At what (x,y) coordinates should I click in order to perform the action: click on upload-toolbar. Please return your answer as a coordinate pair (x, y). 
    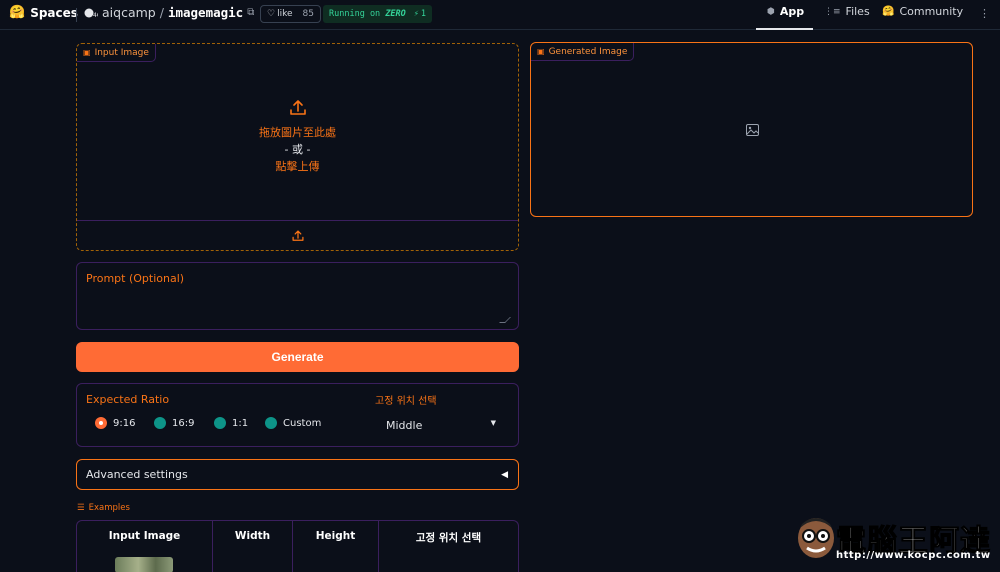
    Looking at the image, I should click on (297, 235).